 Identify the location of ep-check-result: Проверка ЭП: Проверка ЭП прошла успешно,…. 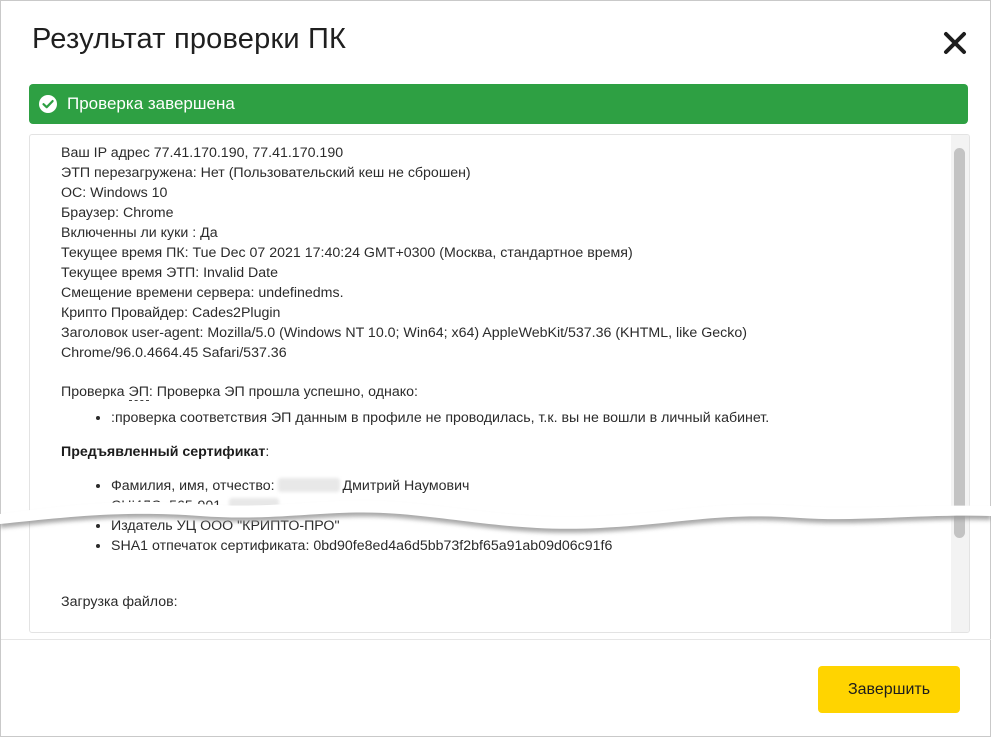
(496, 392).